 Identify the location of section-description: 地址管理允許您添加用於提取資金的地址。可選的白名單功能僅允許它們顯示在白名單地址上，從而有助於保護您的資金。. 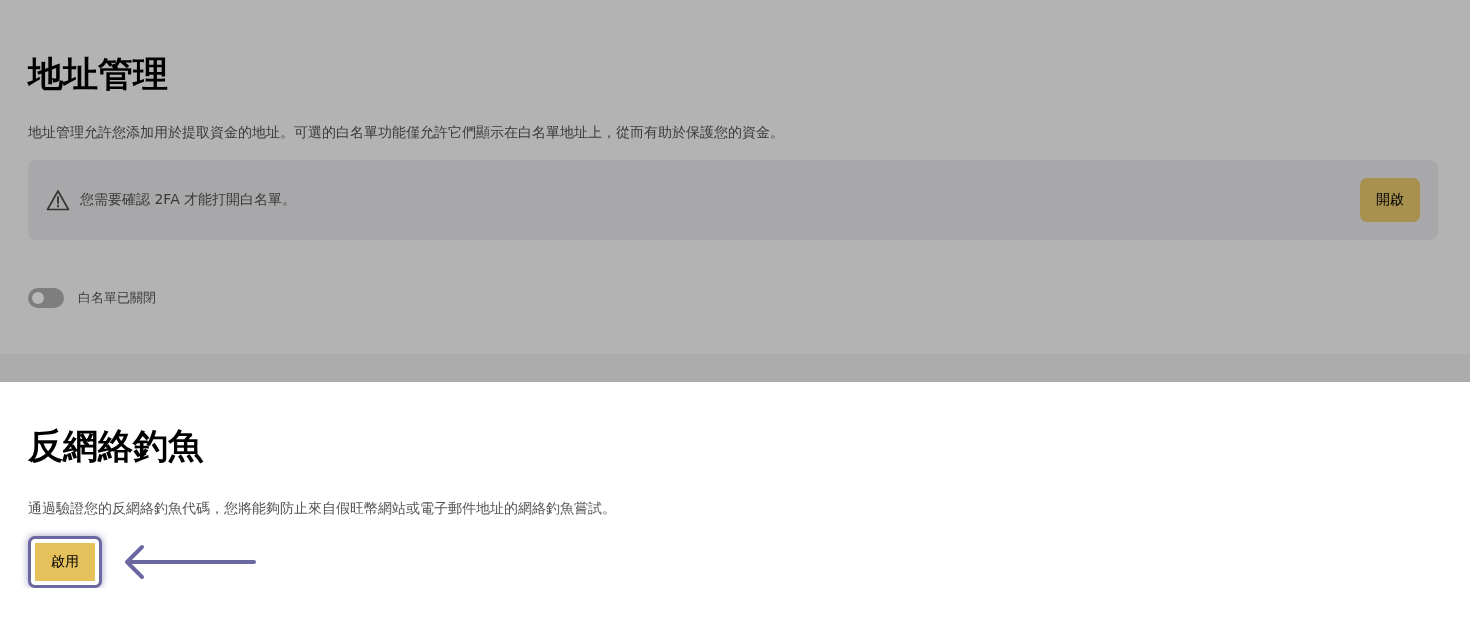
(406, 132).